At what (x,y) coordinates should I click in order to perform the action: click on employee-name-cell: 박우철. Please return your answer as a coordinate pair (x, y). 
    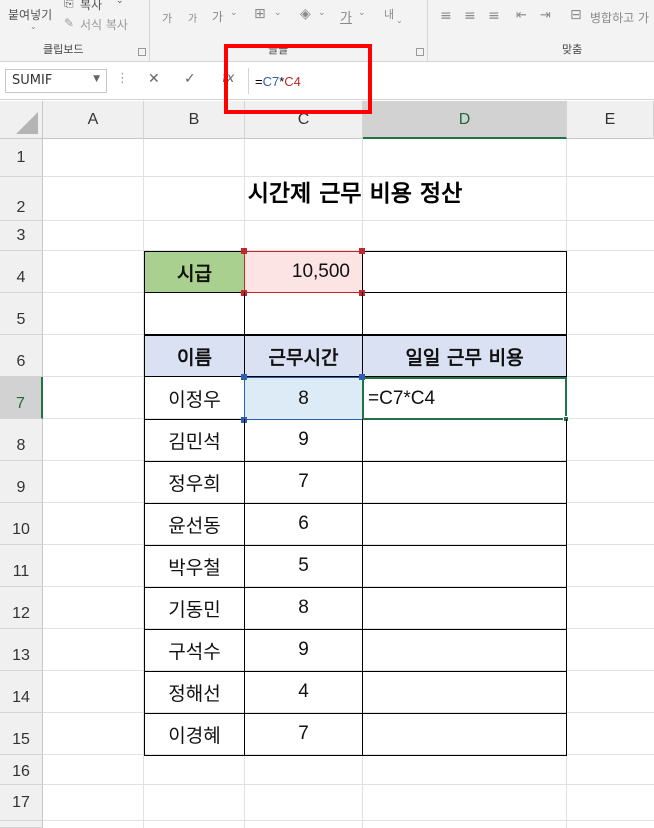
    Looking at the image, I should click on (194, 566).